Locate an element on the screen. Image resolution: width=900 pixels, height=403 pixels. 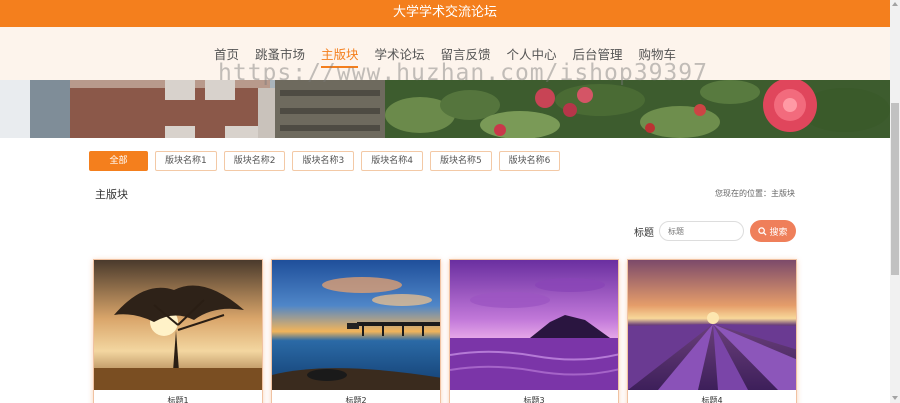
nav-flea-market: 跳蚤市场 is located at coordinates (280, 56).